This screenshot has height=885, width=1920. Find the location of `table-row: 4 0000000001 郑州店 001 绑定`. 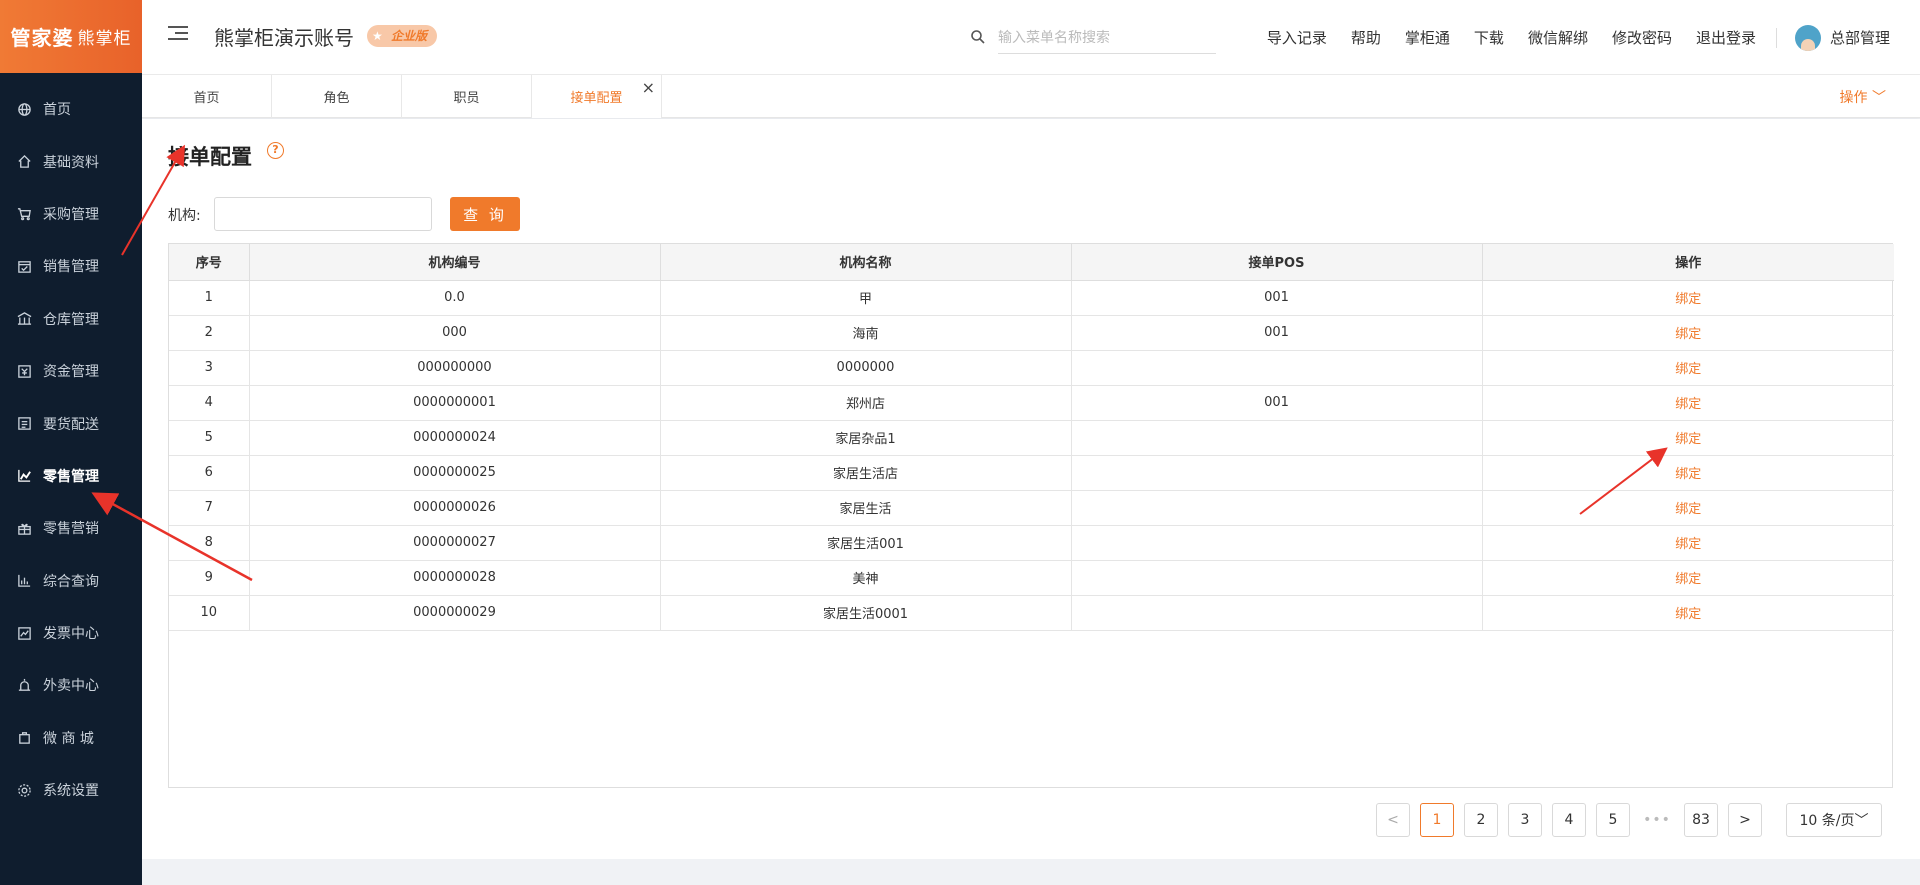

table-row: 4 0000000001 郑州店 001 绑定 is located at coordinates (1031, 403).